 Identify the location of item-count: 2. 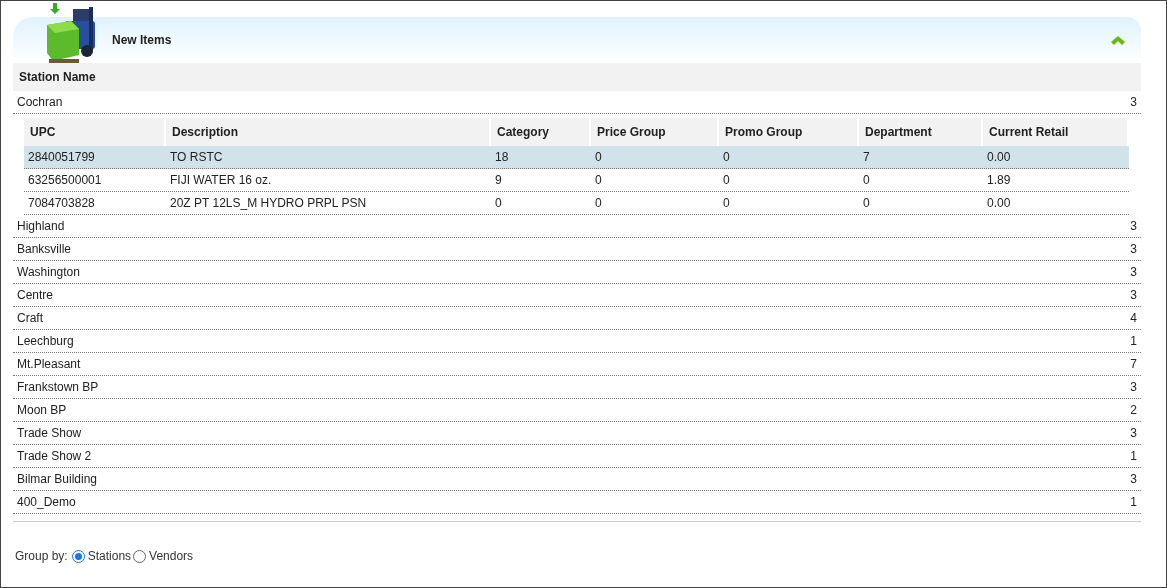
(1133, 410).